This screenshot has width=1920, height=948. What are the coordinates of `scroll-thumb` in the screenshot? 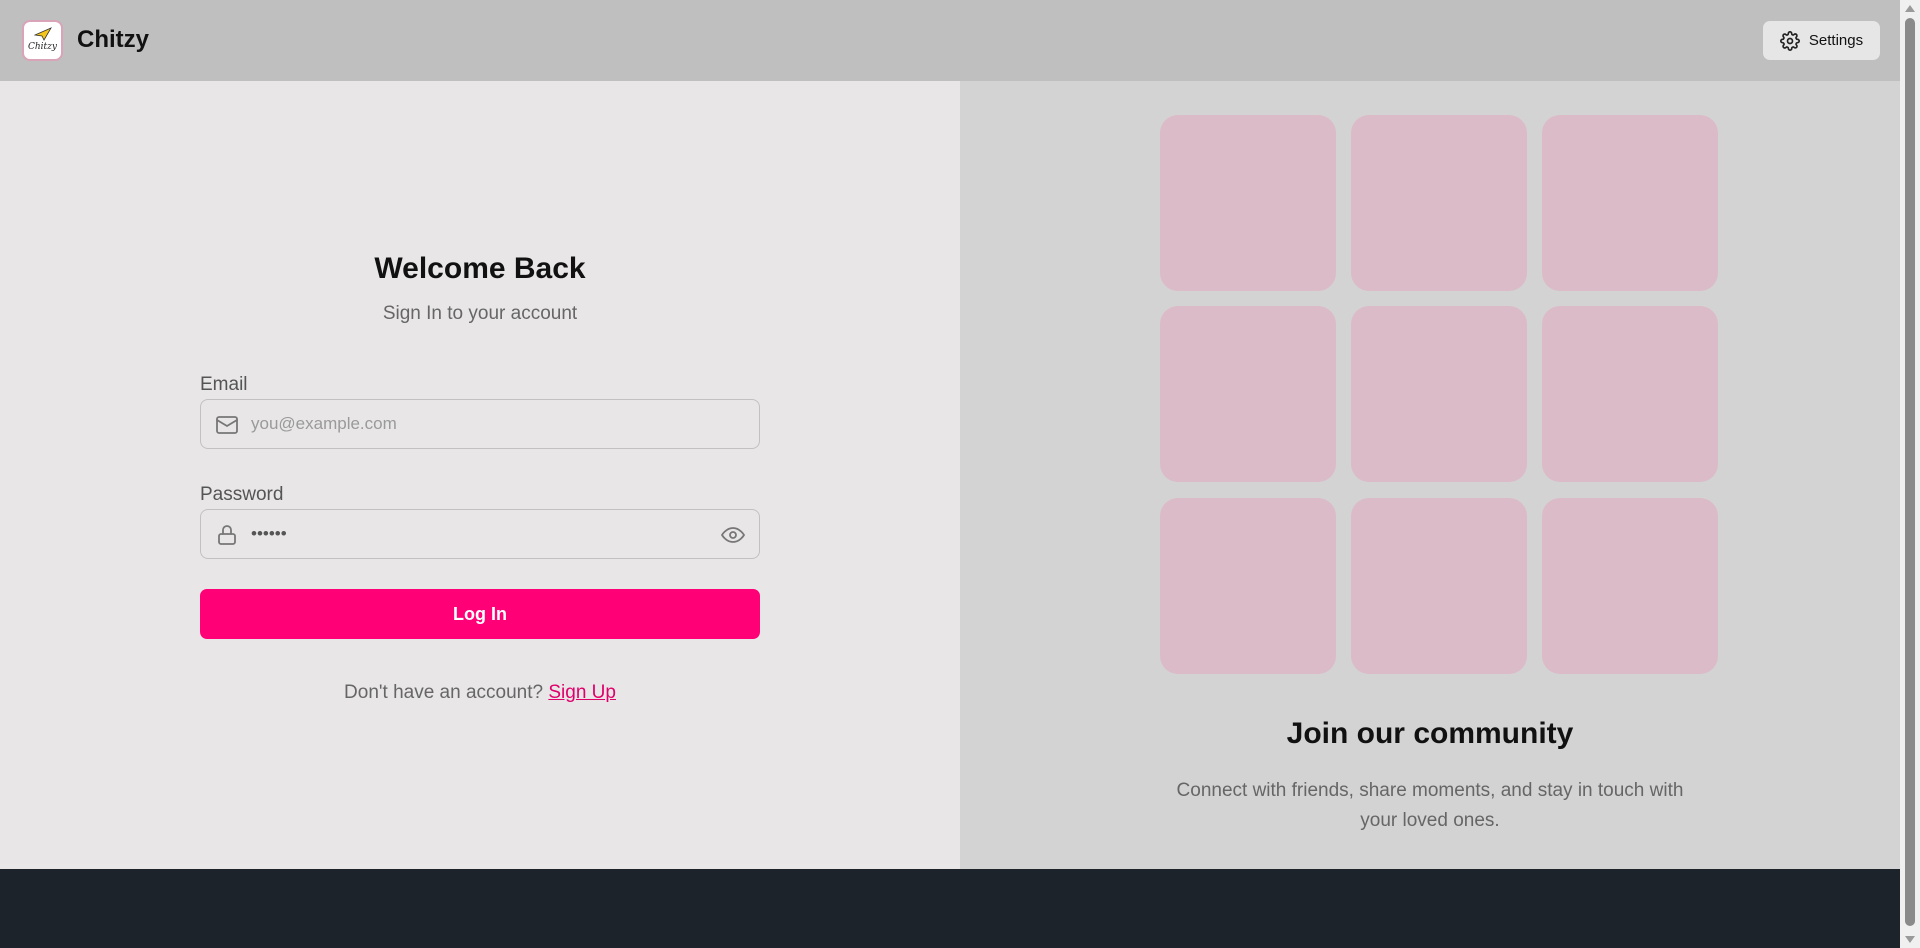 It's located at (1910, 472).